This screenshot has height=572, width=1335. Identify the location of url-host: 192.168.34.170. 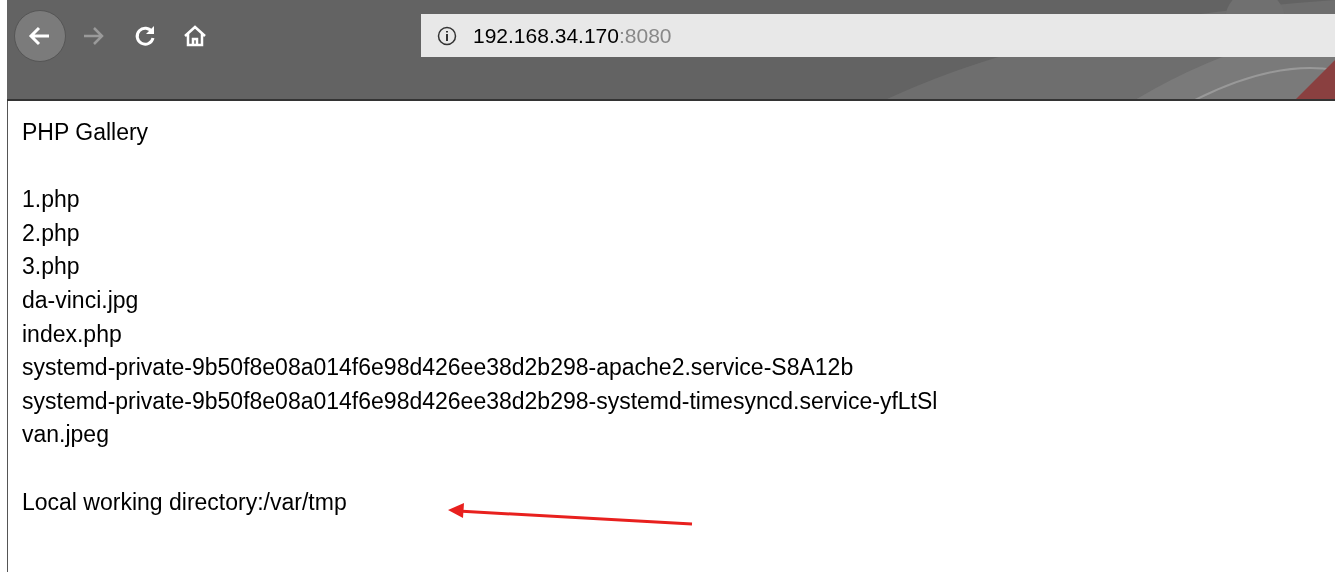
(546, 35).